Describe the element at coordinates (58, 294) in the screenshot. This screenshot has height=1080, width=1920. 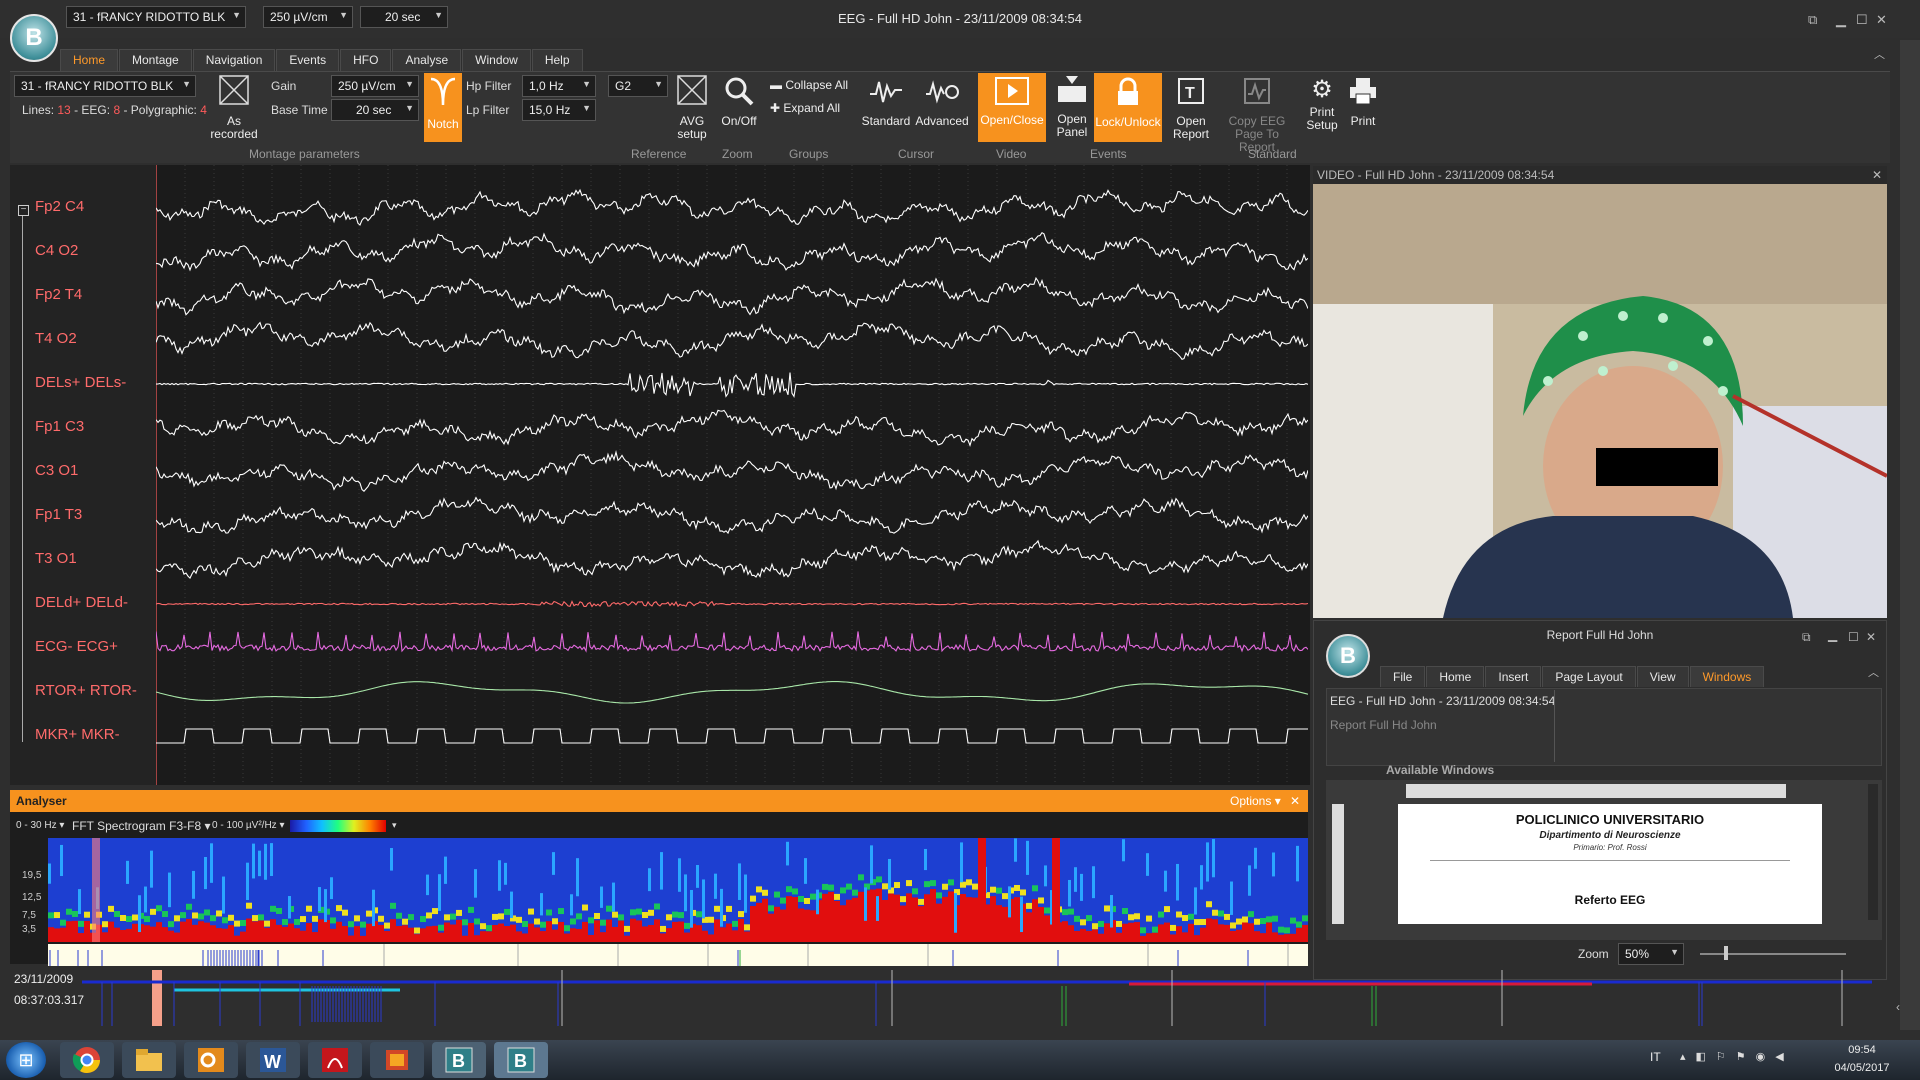
I see `channel-label: Fp2 T4` at that location.